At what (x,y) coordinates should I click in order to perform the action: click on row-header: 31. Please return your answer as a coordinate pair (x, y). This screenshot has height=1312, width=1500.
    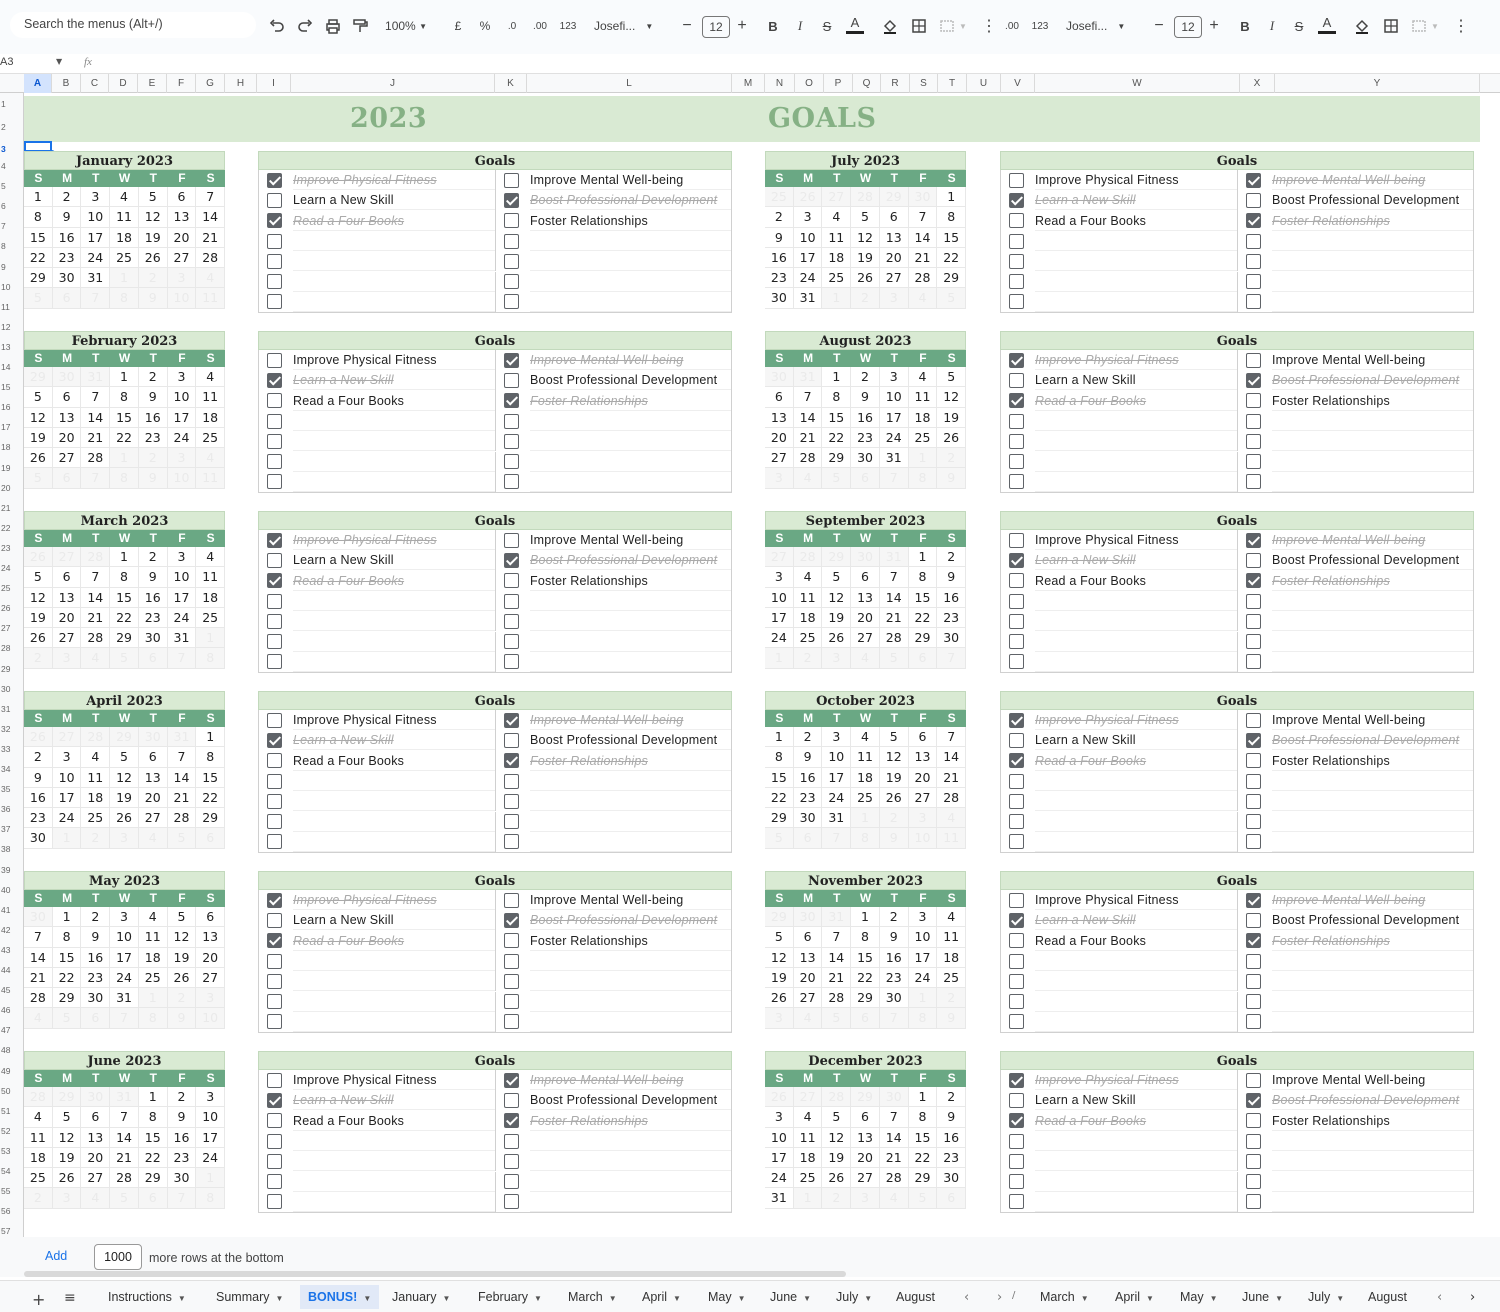
    Looking at the image, I should click on (12, 709).